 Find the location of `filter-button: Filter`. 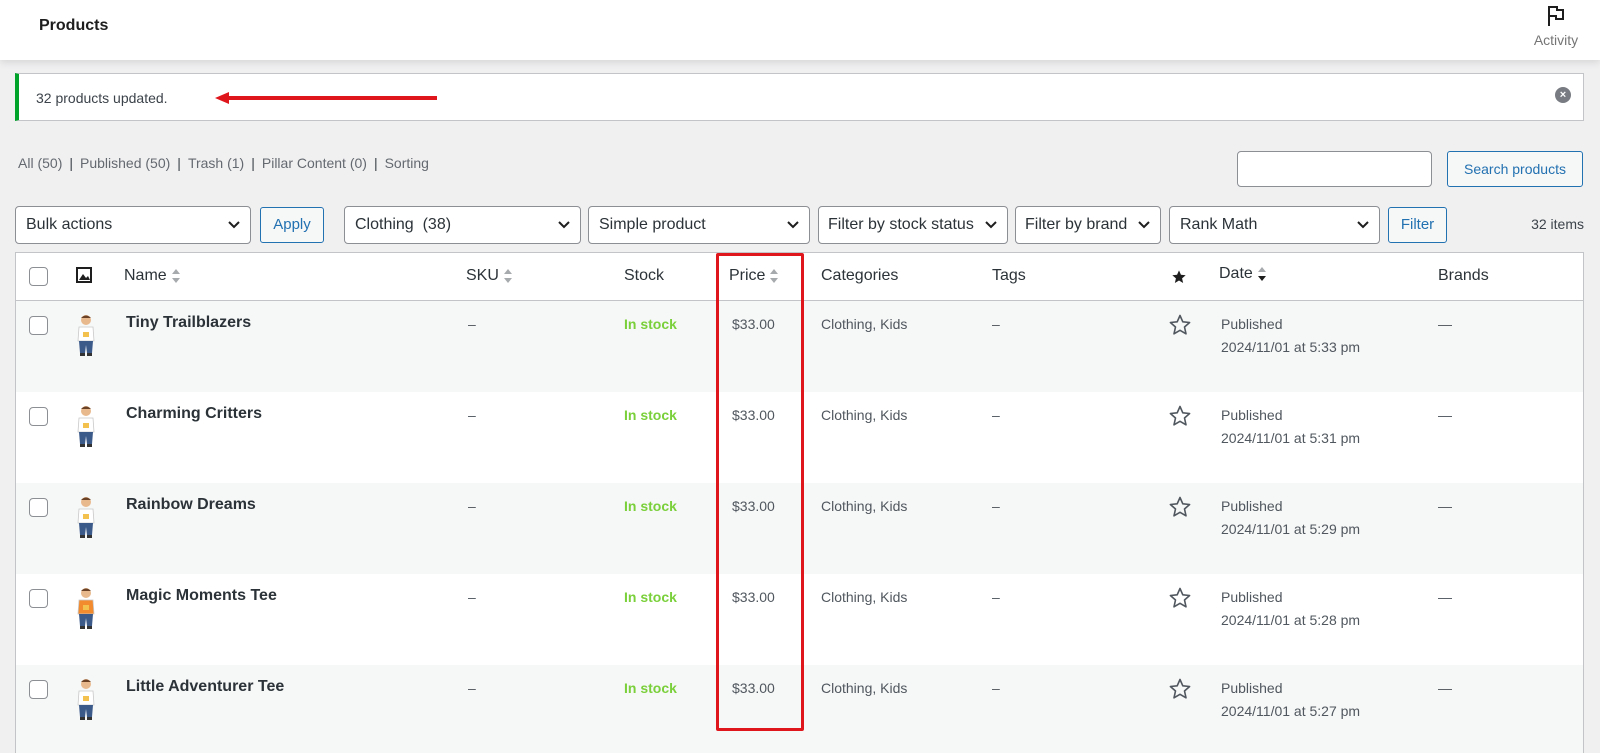

filter-button: Filter is located at coordinates (1417, 225).